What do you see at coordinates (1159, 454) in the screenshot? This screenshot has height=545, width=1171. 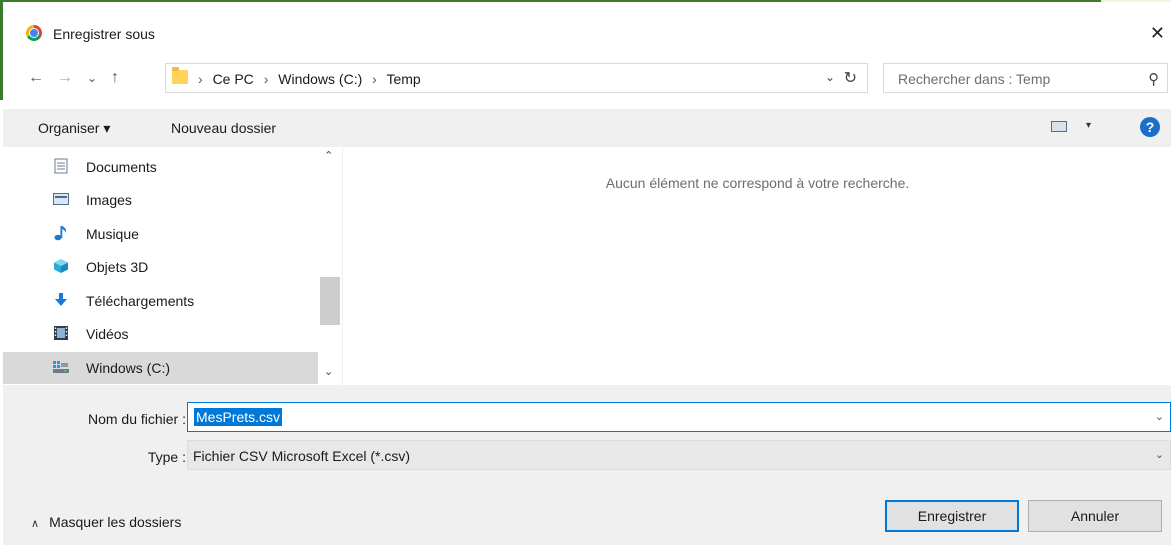 I see `filetype-dropdown-icon: ⌄` at bounding box center [1159, 454].